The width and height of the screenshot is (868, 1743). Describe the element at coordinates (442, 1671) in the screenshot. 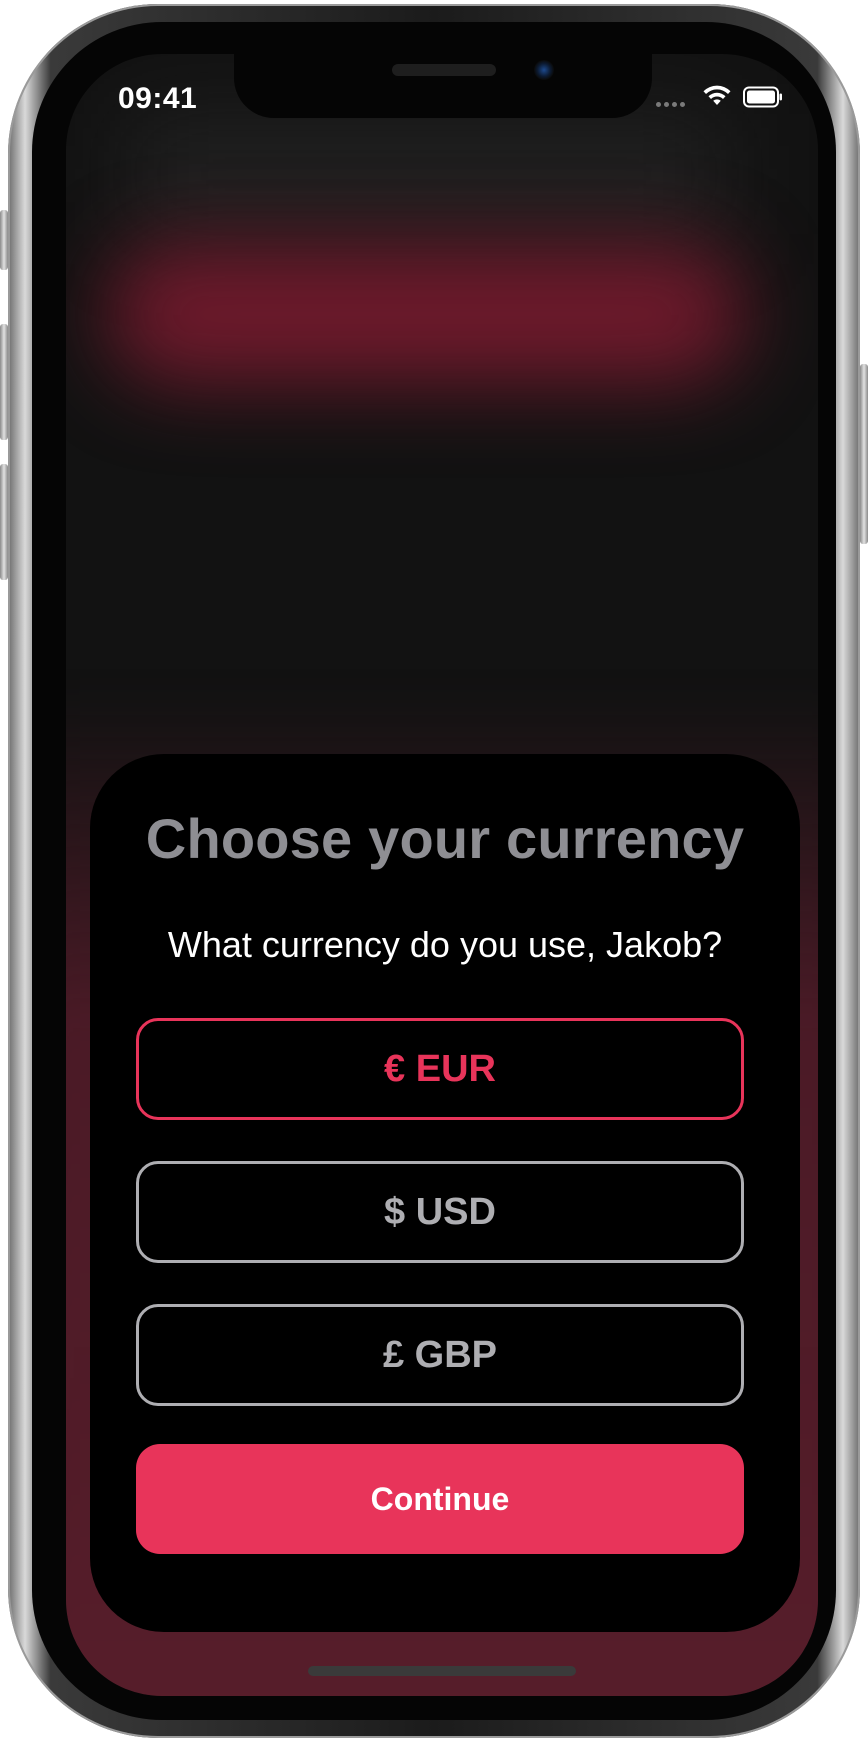

I see `home-indicator` at that location.